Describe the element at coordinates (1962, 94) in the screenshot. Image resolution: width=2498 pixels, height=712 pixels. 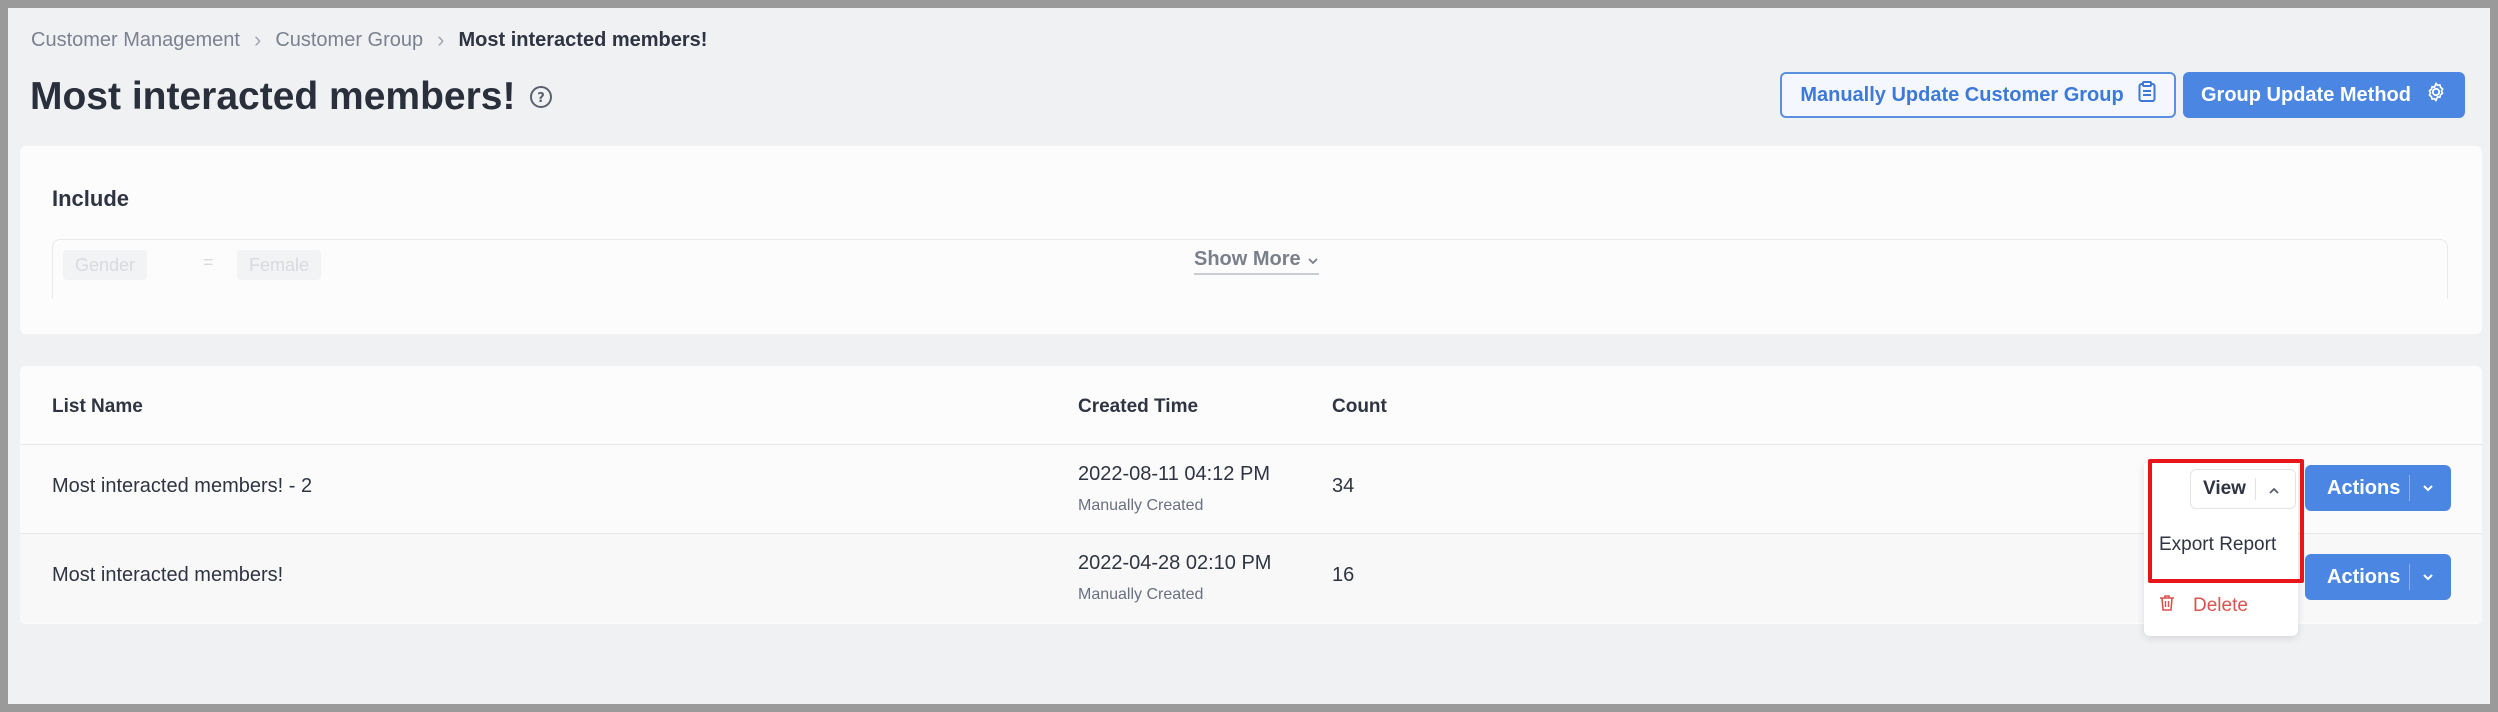
I see `manually-update-label: Manually Update Customer Group` at that location.